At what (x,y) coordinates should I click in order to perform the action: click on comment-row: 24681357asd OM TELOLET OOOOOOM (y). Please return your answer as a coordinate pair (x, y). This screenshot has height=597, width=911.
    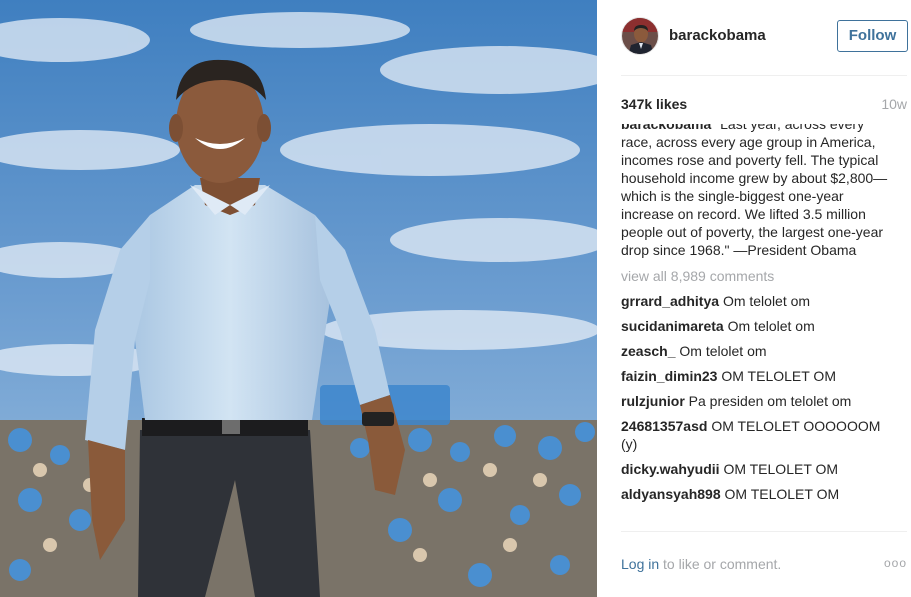
    Looking at the image, I should click on (758, 435).